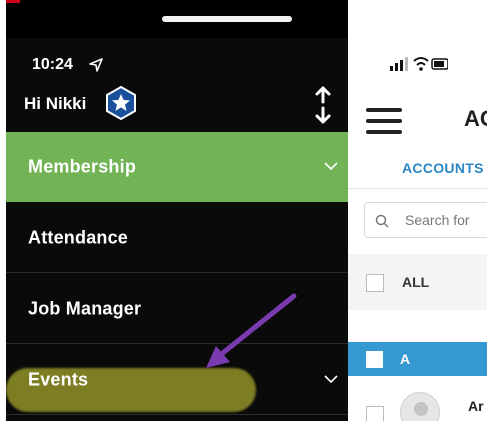 The width and height of the screenshot is (487, 421). What do you see at coordinates (475, 118) in the screenshot?
I see `page-title: AC` at bounding box center [475, 118].